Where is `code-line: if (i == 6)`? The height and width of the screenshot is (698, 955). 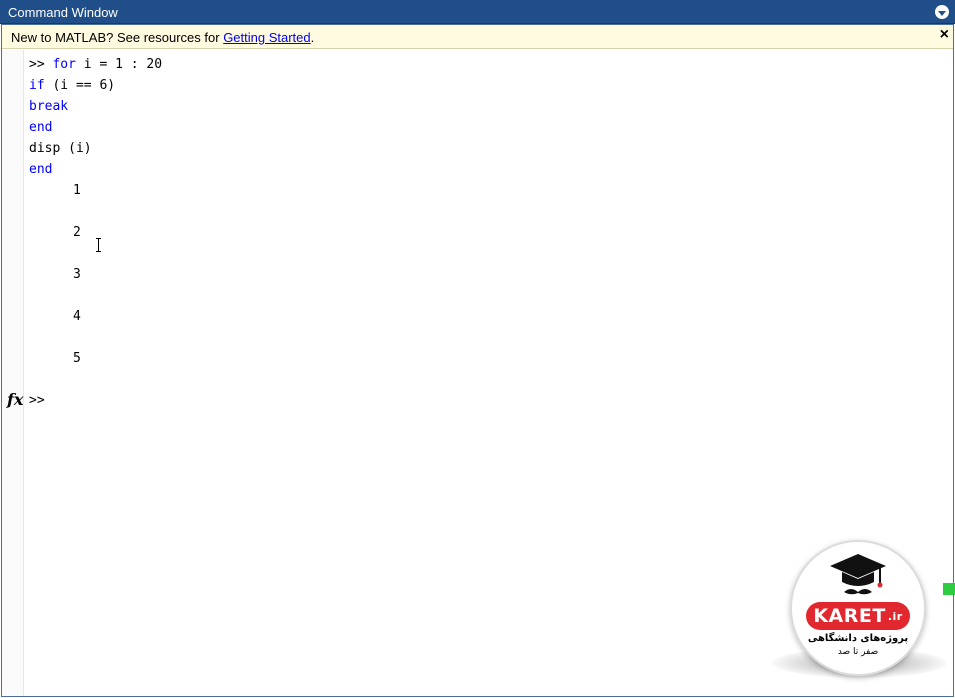
code-line: if (i == 6) is located at coordinates (95, 85).